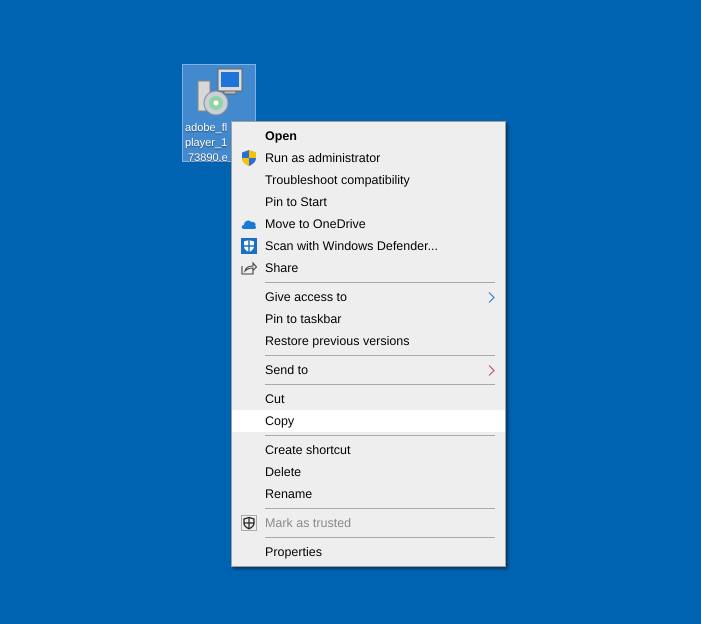  What do you see at coordinates (368, 494) in the screenshot?
I see `menu-item: Rename` at bounding box center [368, 494].